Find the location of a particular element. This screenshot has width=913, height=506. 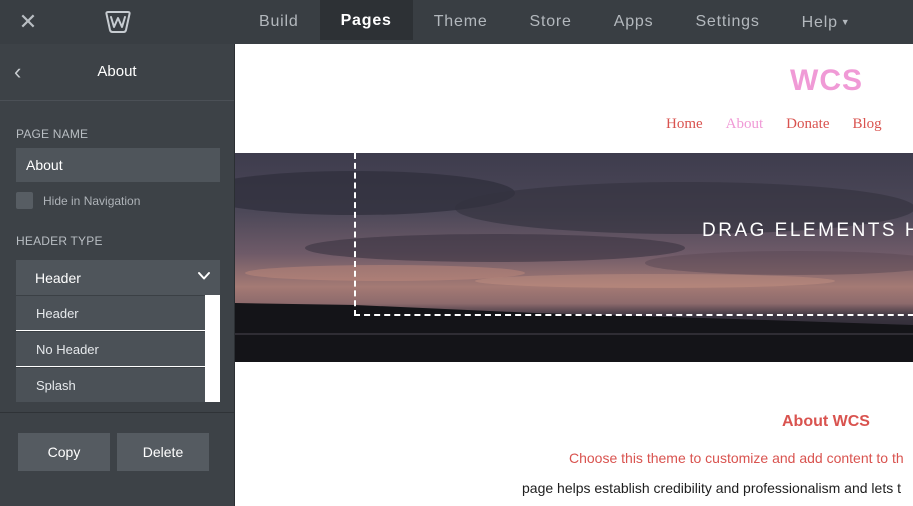

site-nav-blog: Blog is located at coordinates (867, 124).